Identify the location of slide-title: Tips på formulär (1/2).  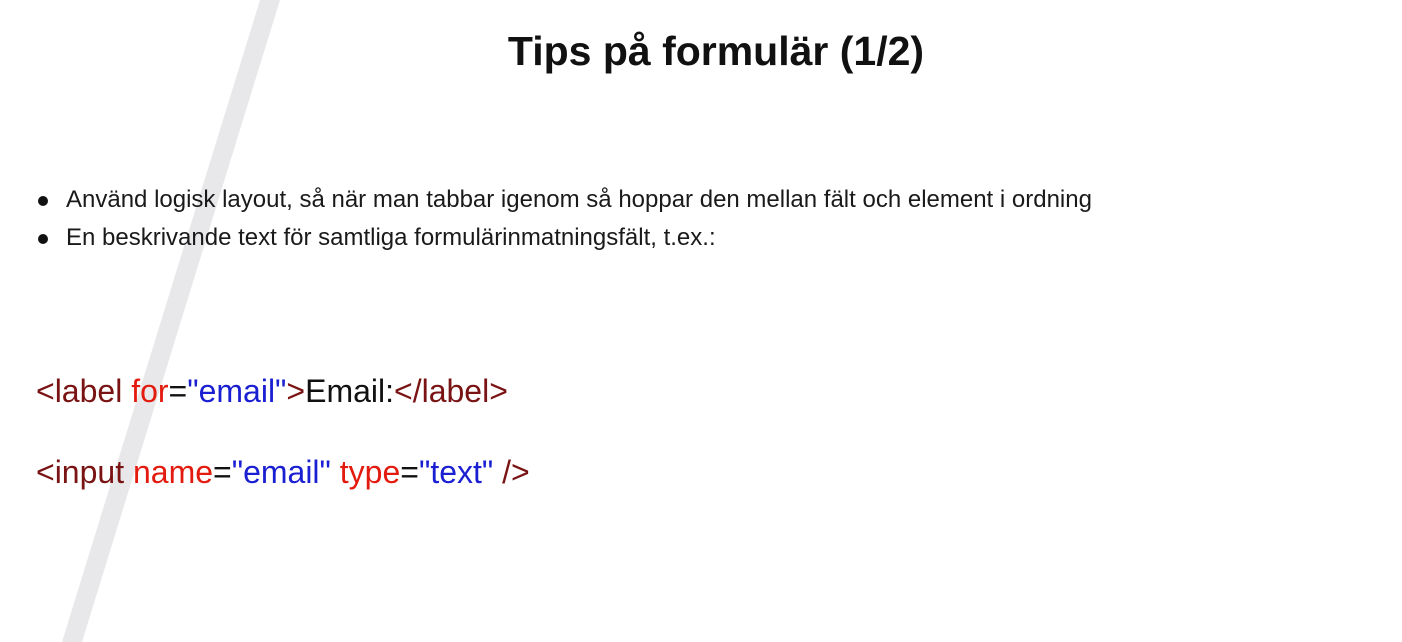
(716, 51).